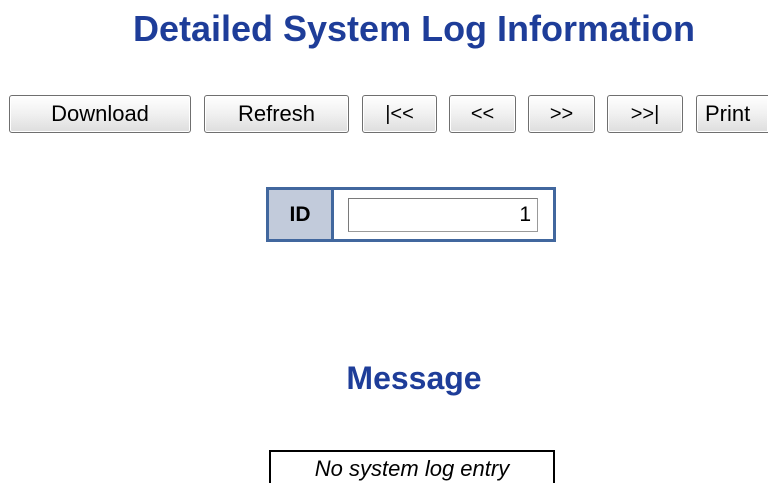 This screenshot has height=483, width=768. Describe the element at coordinates (414, 378) in the screenshot. I see `message-heading: Message` at that location.